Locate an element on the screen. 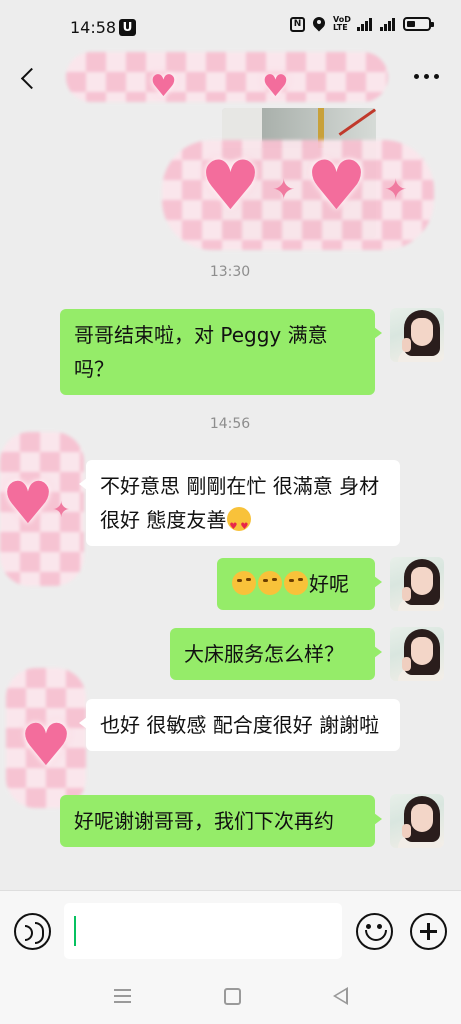 This screenshot has width=461, height=1024. message-text: 哥哥结束啦，对 Peggy 满意吗？ is located at coordinates (201, 352).